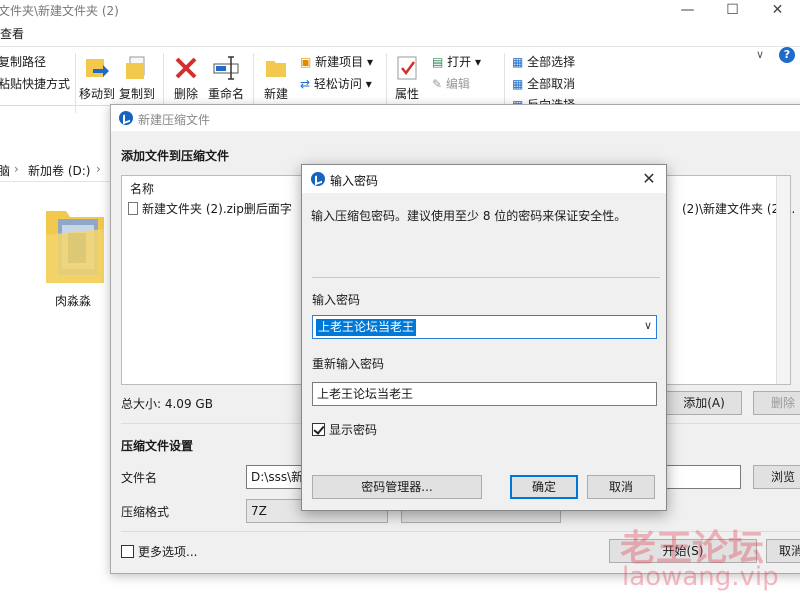 The width and height of the screenshot is (800, 603). What do you see at coordinates (400, 42) in the screenshot?
I see `ribbon-tabs: 查看 ∨ ?` at bounding box center [400, 42].